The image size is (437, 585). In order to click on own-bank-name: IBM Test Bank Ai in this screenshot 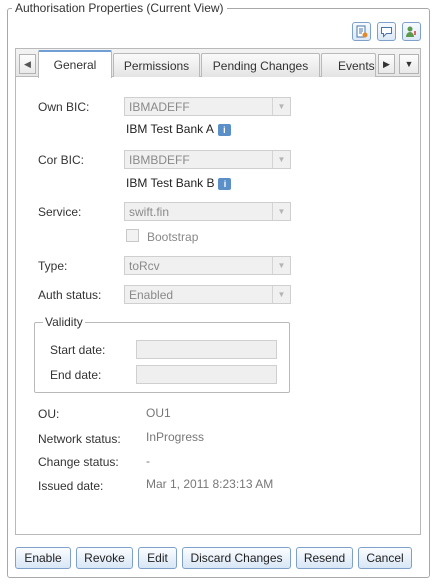, I will do `click(178, 129)`.